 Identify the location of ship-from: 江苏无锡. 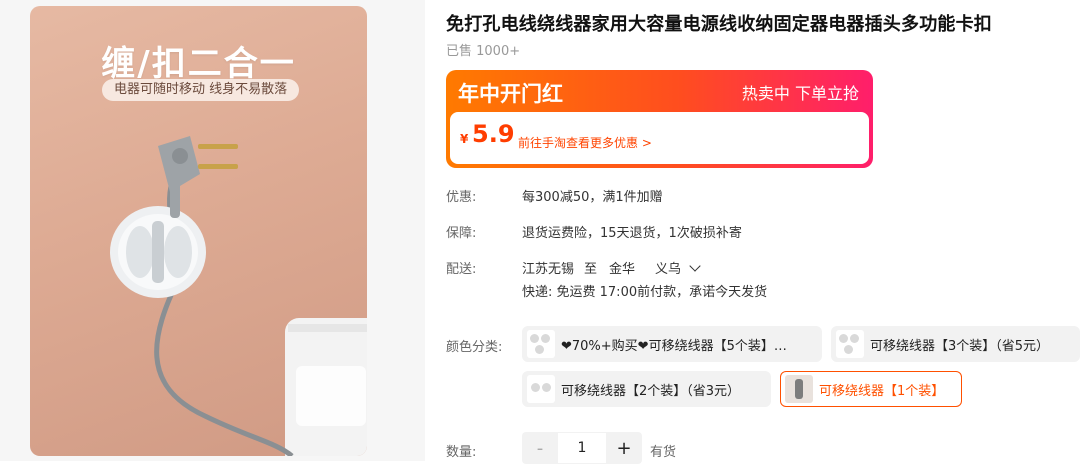
(548, 269).